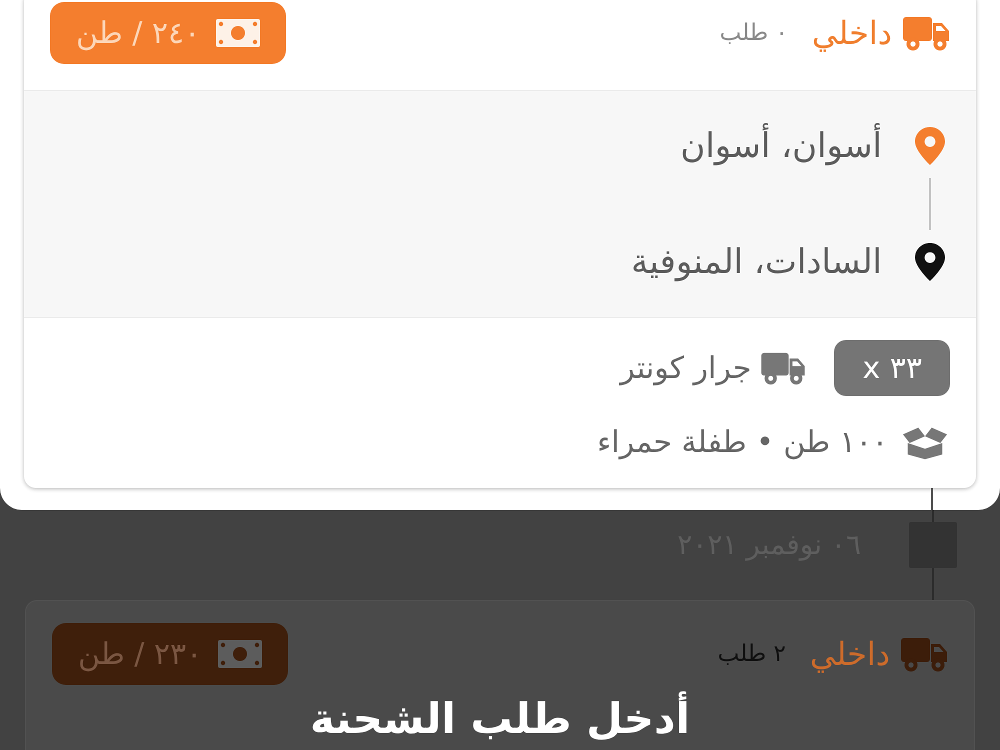 This screenshot has height=750, width=1000. Describe the element at coordinates (754, 33) in the screenshot. I see `order-count: ٠ طلب` at that location.